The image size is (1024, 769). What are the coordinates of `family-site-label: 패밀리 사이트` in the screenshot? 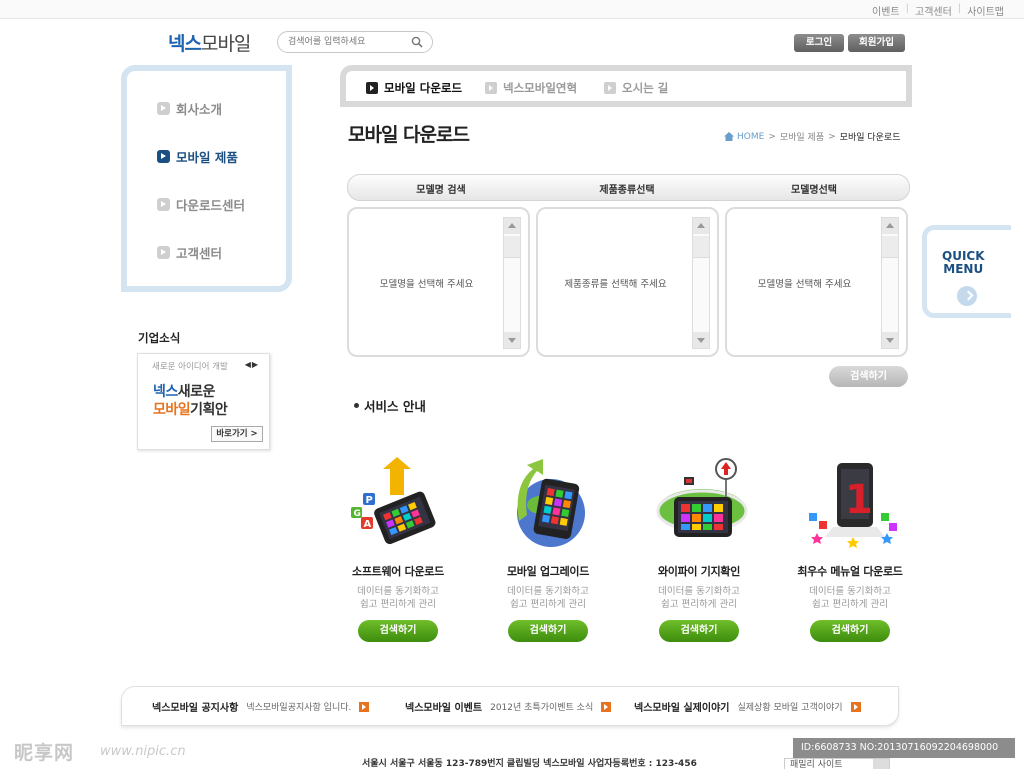 It's located at (816, 764).